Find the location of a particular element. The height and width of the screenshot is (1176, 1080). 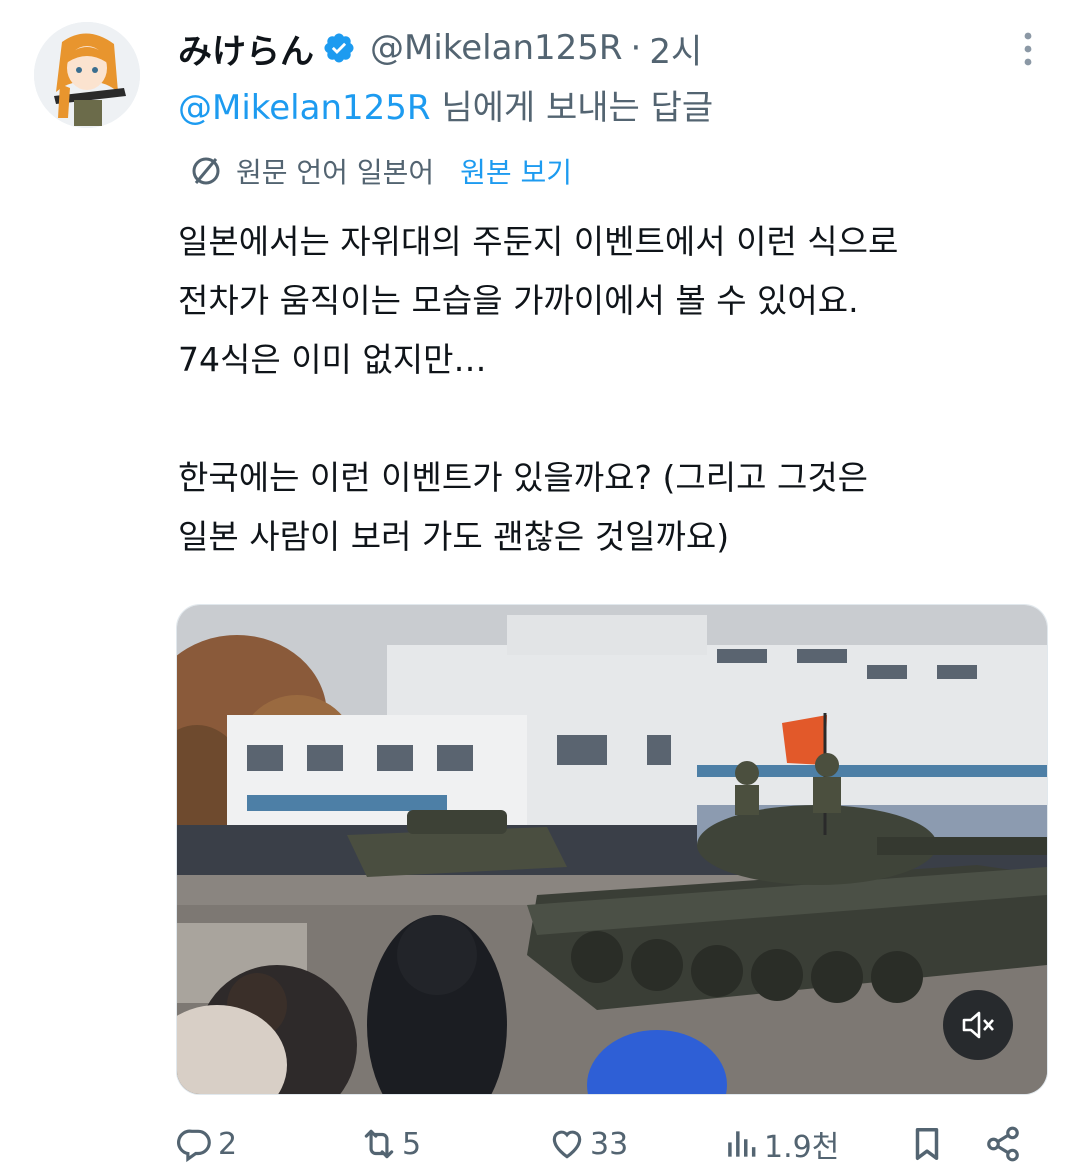

reply-suffix: 님에게 보내는 답글 is located at coordinates (572, 108).